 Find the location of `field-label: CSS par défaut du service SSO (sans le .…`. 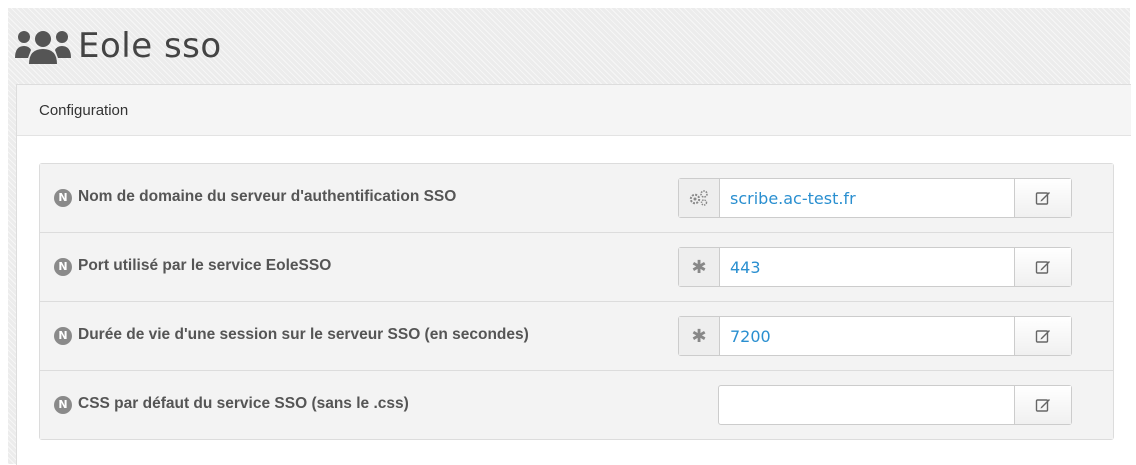

field-label: CSS par défaut du service SSO (sans le .… is located at coordinates (243, 403).